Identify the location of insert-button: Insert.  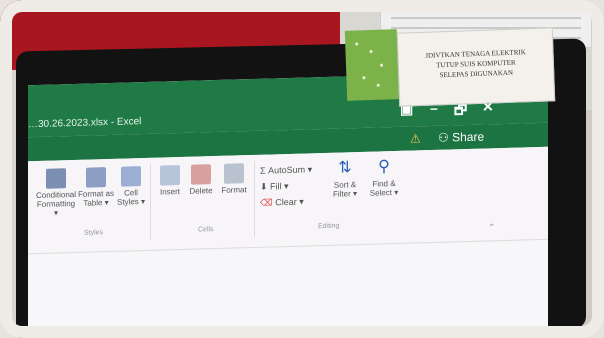
(170, 181).